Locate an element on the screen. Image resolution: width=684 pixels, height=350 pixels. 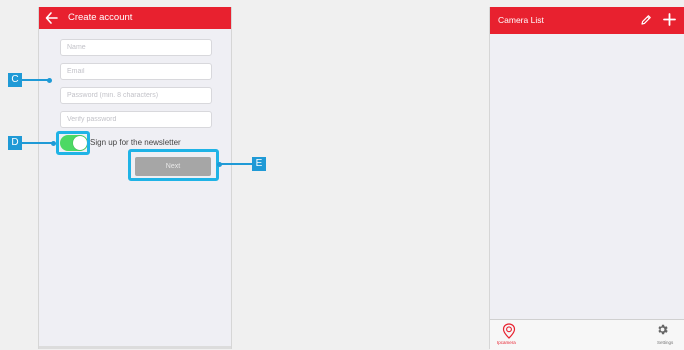
gear-icon is located at coordinates (663, 329).